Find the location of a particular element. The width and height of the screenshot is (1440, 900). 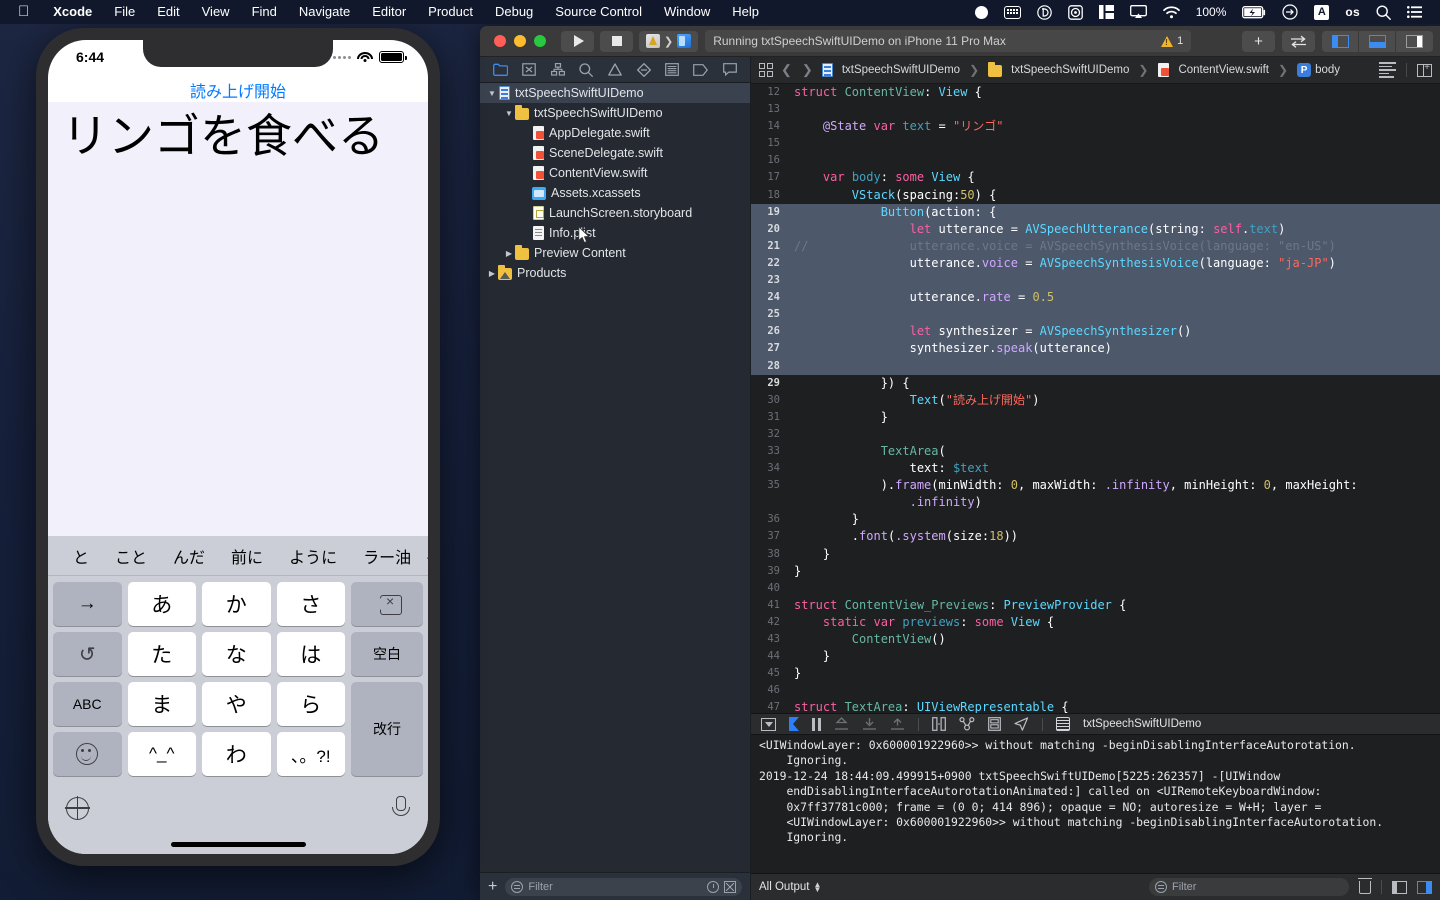

code-line: 38 } is located at coordinates (1095, 554).